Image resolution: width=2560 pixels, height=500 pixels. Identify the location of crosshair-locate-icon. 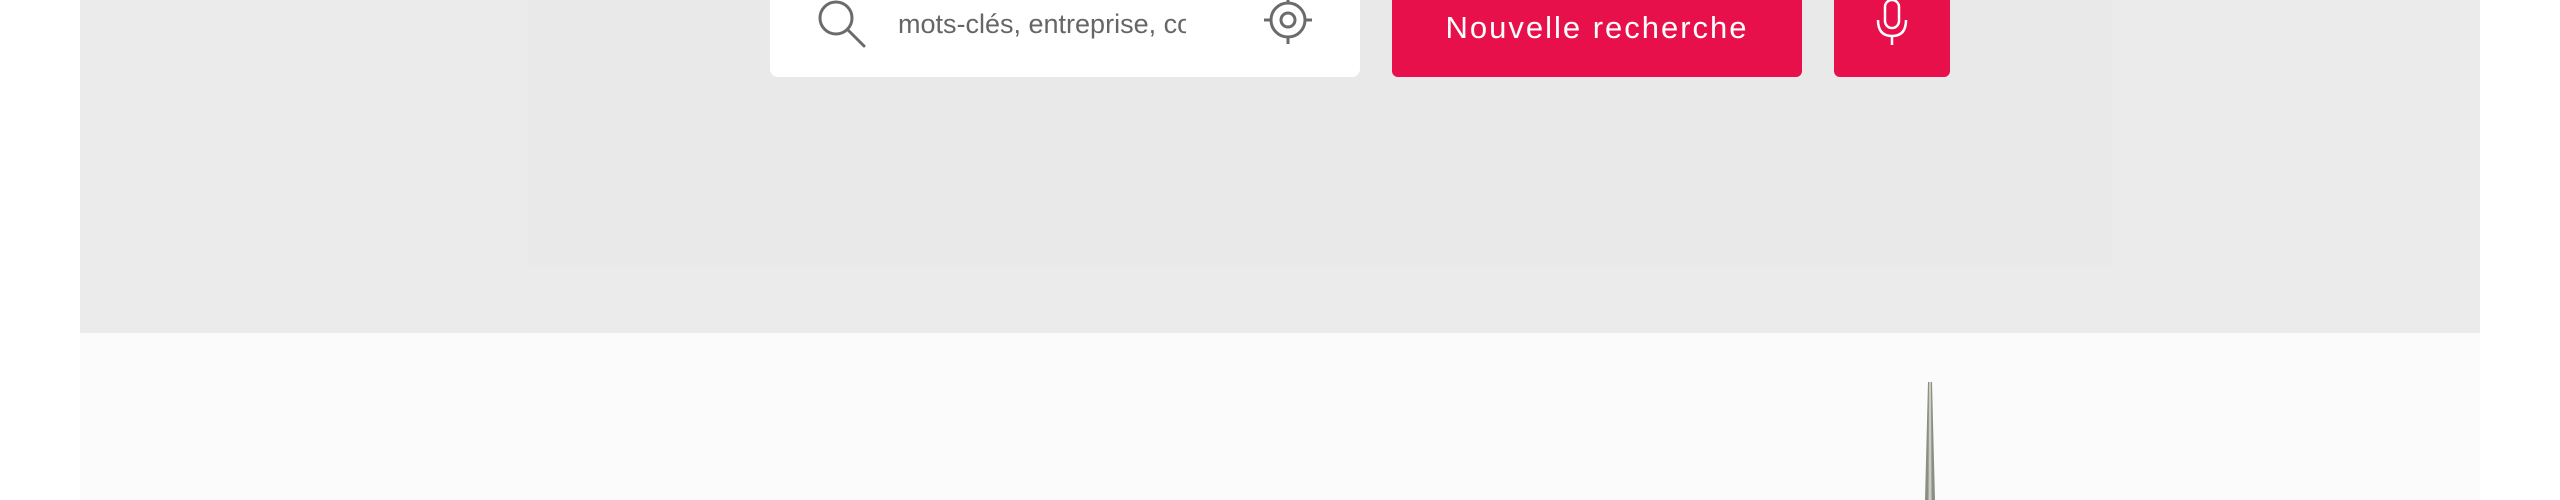
(1288, 23).